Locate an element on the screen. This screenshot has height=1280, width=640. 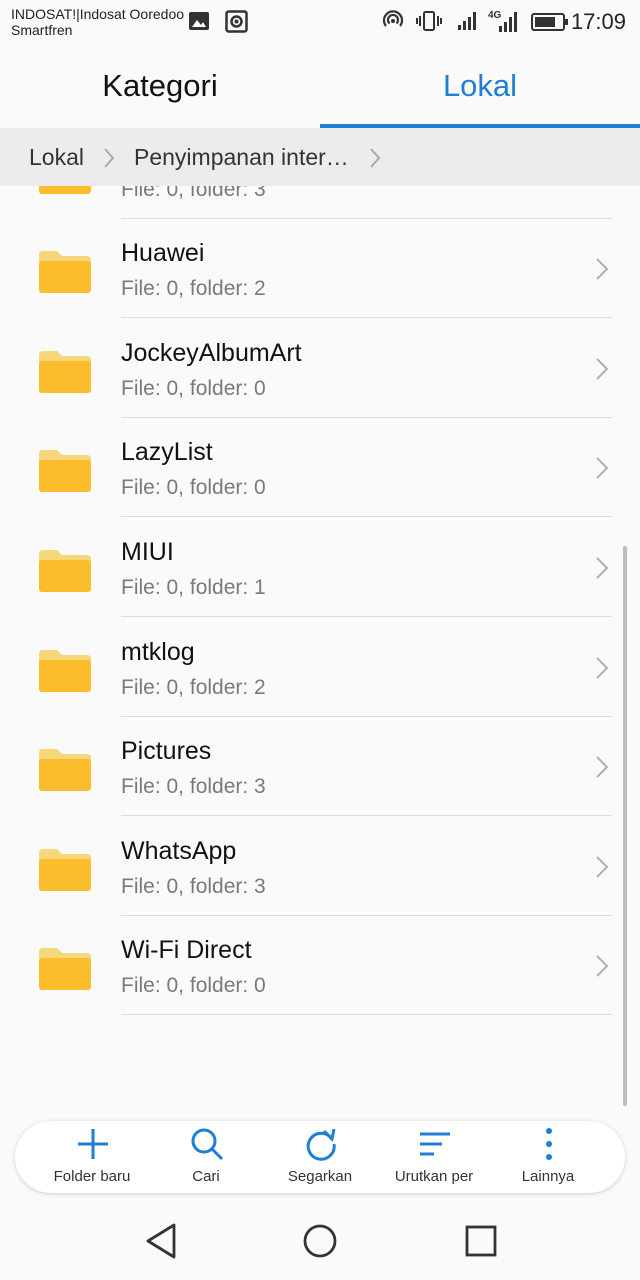
refresh-button: Segarkan is located at coordinates (320, 1157).